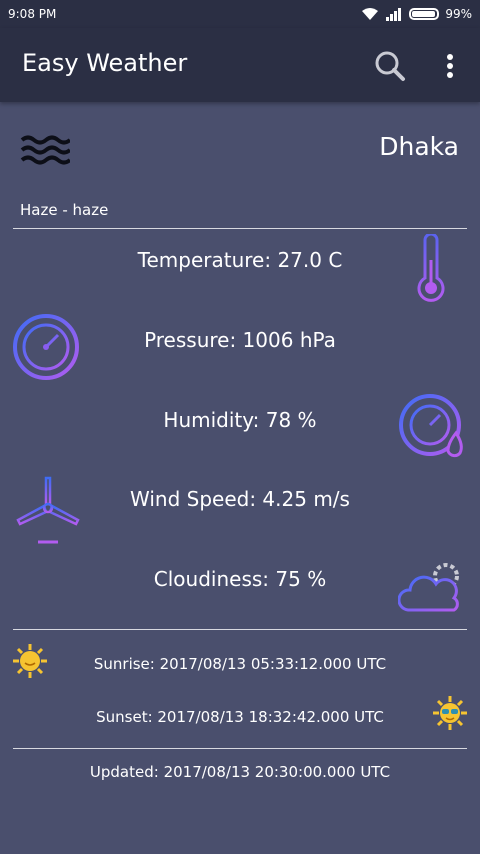 This screenshot has width=480, height=854. Describe the element at coordinates (240, 65) in the screenshot. I see `app-bar: Easy Weather` at that location.